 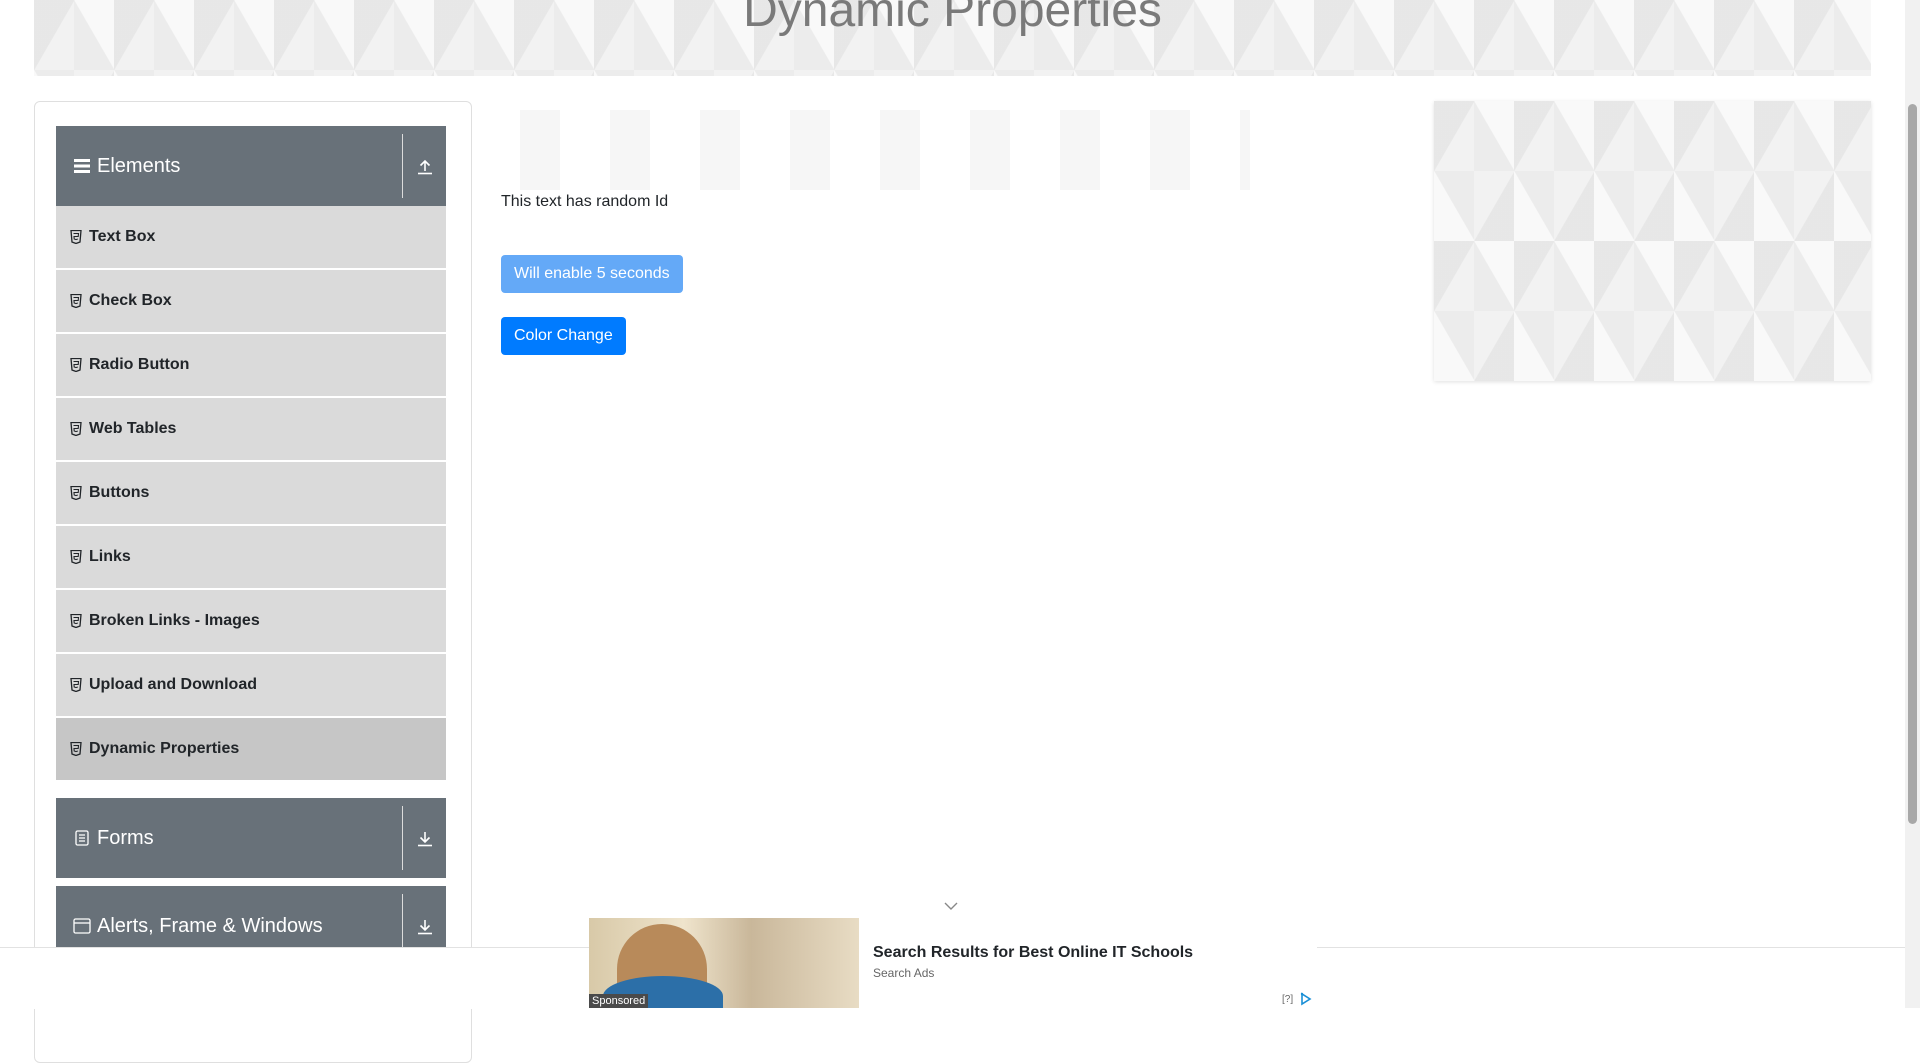 What do you see at coordinates (952, 18) in the screenshot?
I see `page-title: Dynamic Properties` at bounding box center [952, 18].